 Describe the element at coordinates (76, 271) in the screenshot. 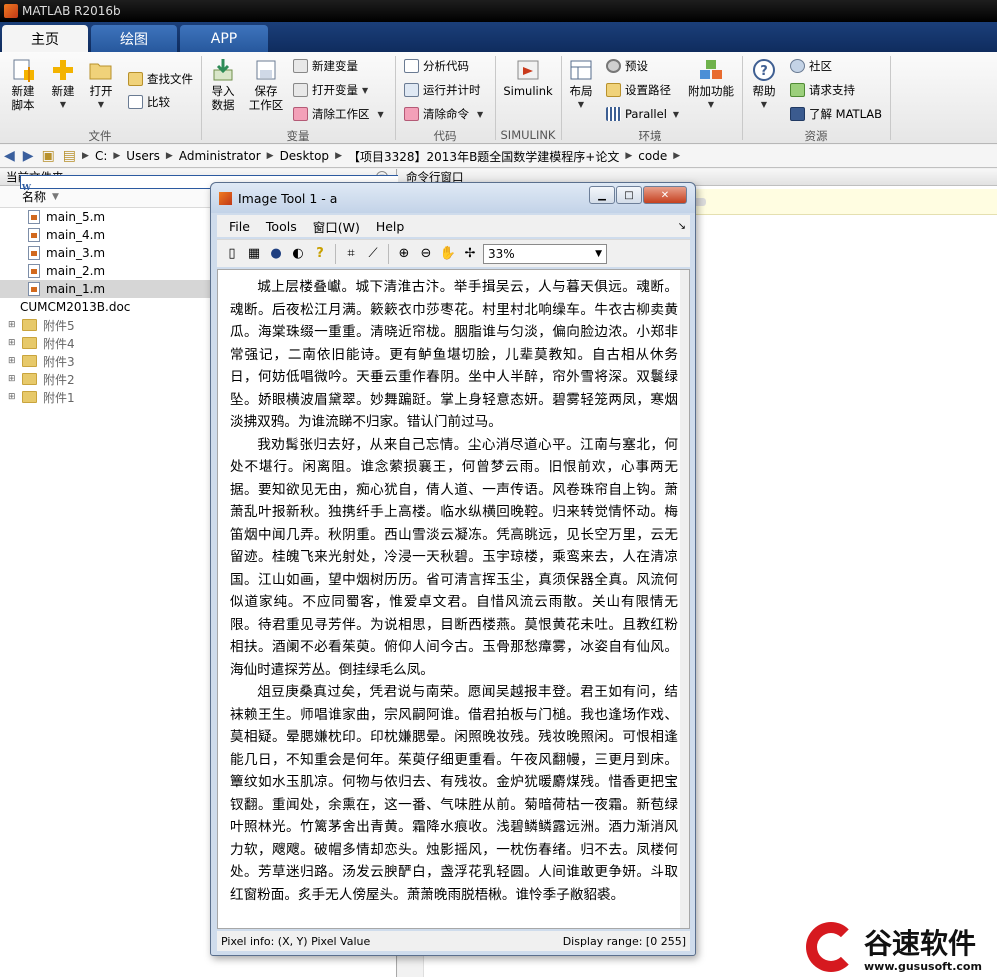

I see `file-name: main_2.m` at that location.